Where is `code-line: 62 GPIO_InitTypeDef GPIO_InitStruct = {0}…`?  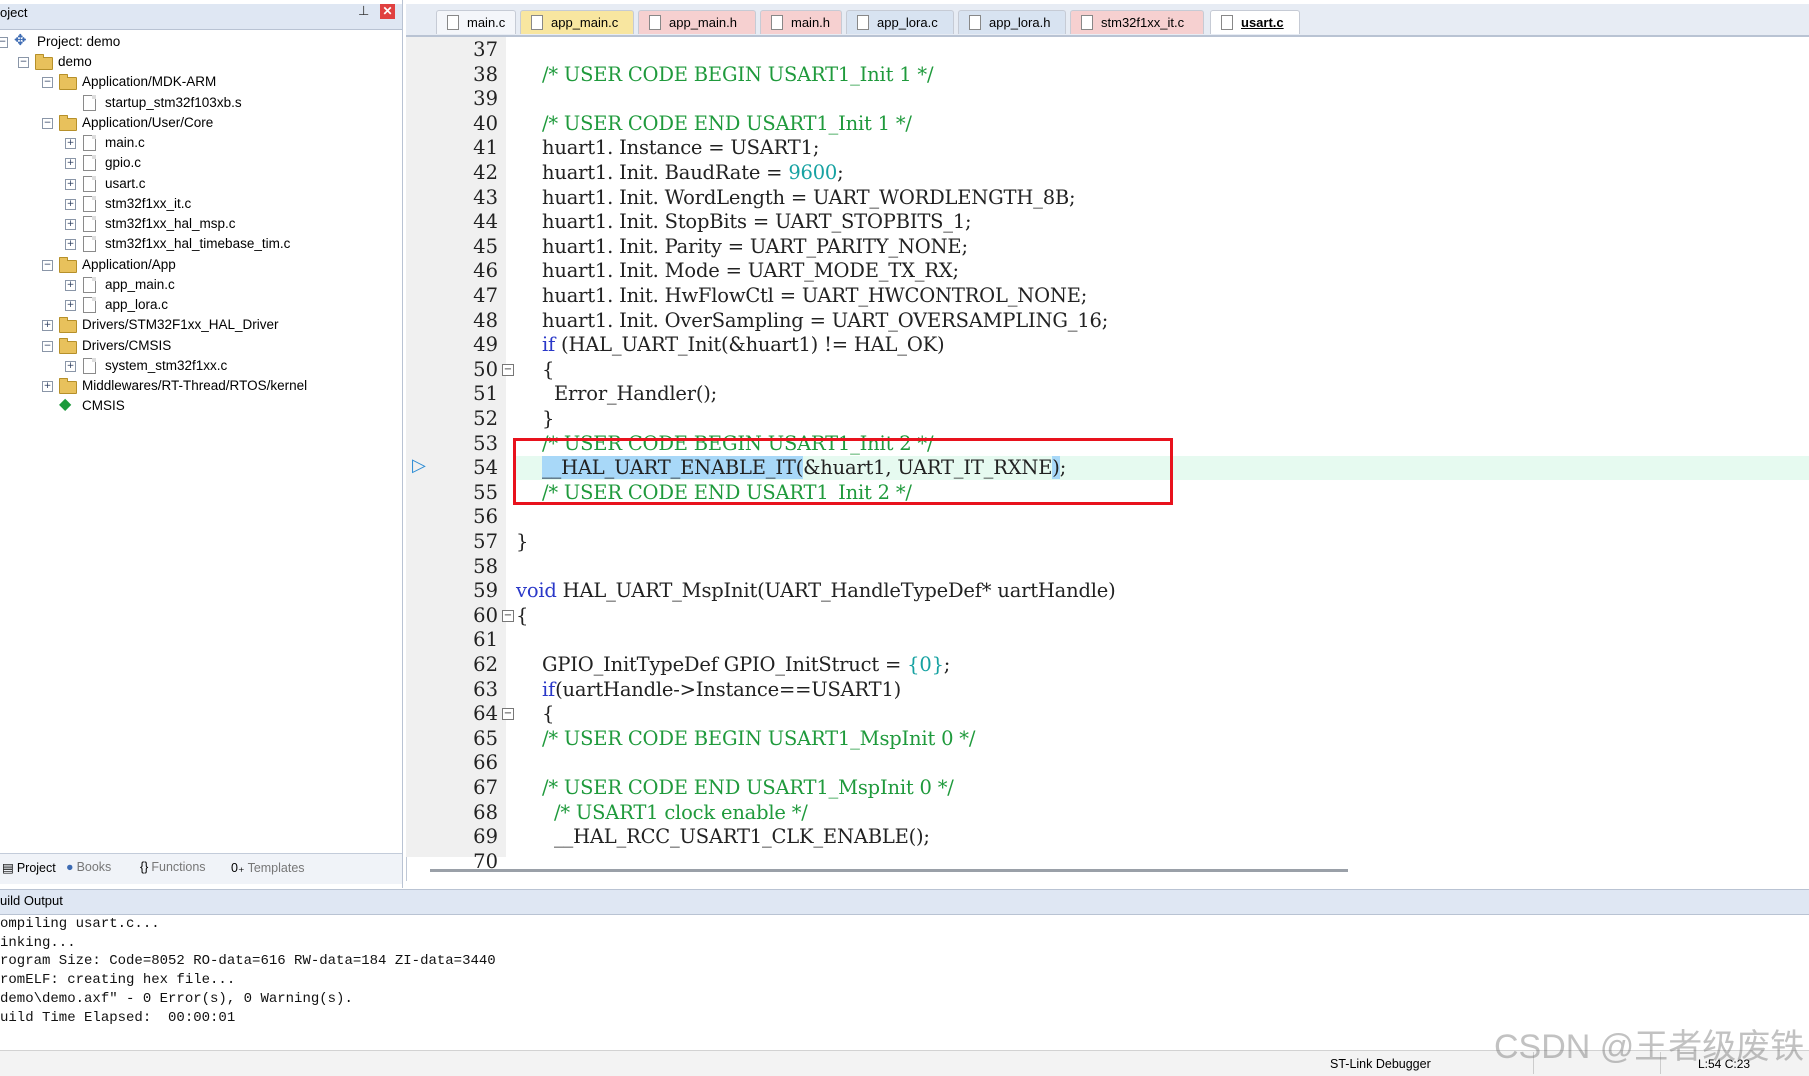 code-line: 62 GPIO_InitTypeDef GPIO_InitStruct = {0}… is located at coordinates (1107, 665).